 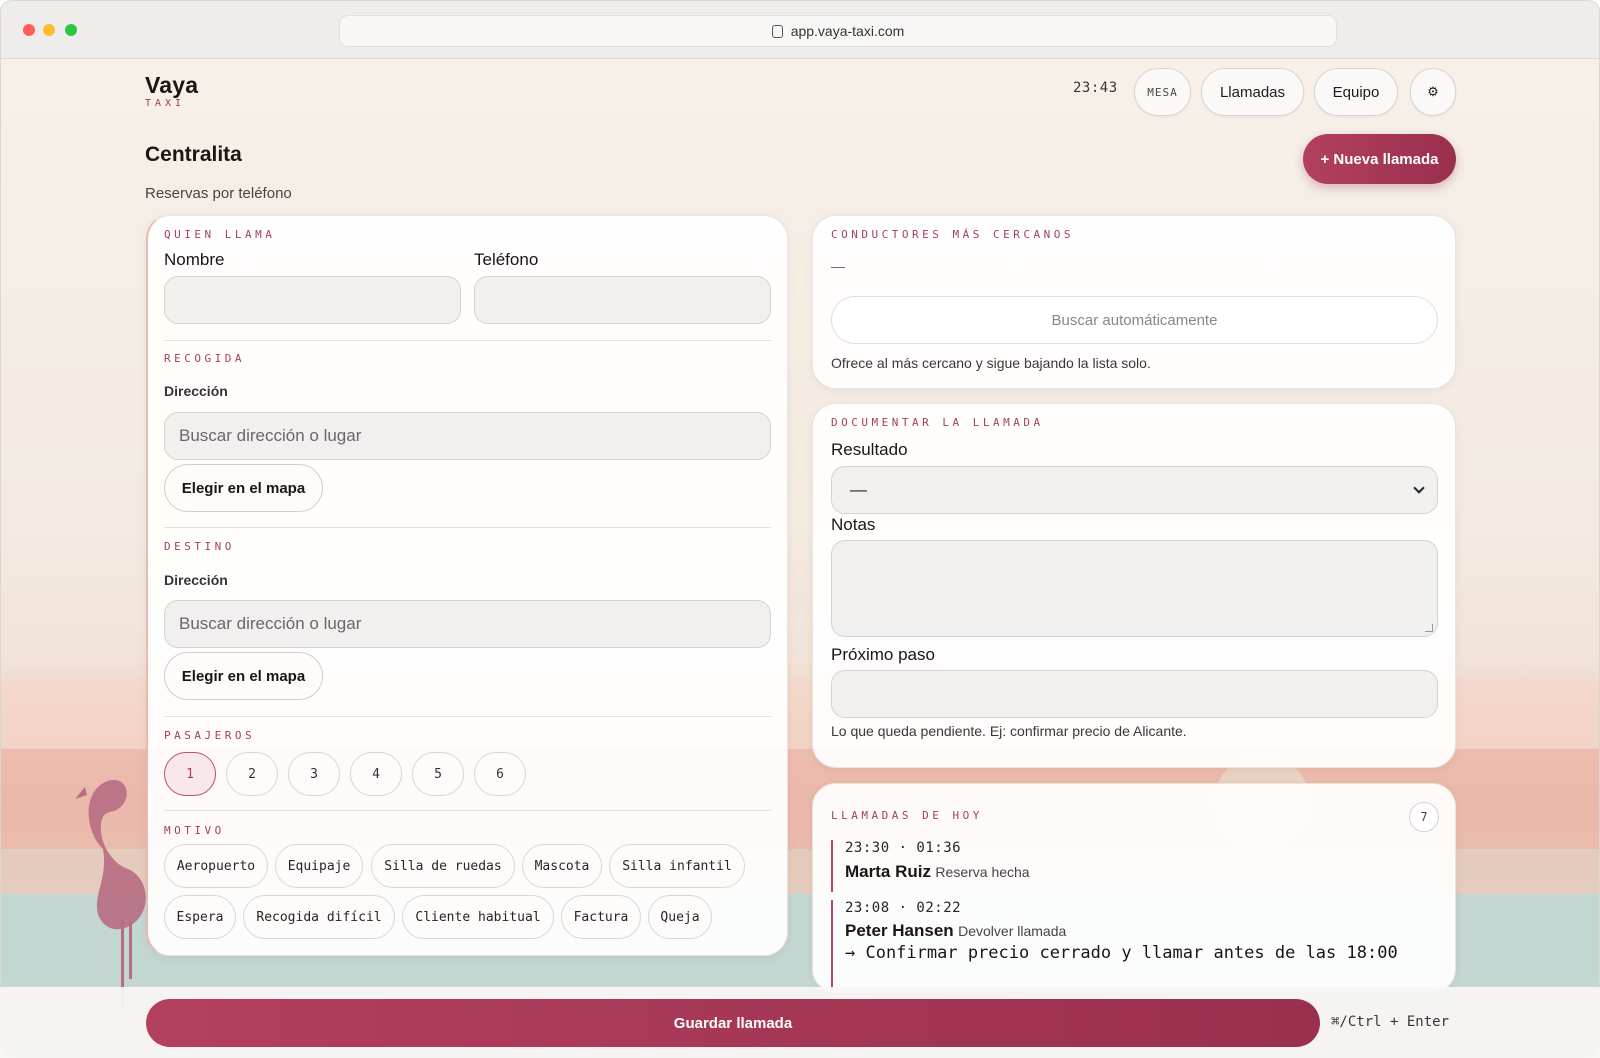 I want to click on notes-textarea, so click(x=1134, y=588).